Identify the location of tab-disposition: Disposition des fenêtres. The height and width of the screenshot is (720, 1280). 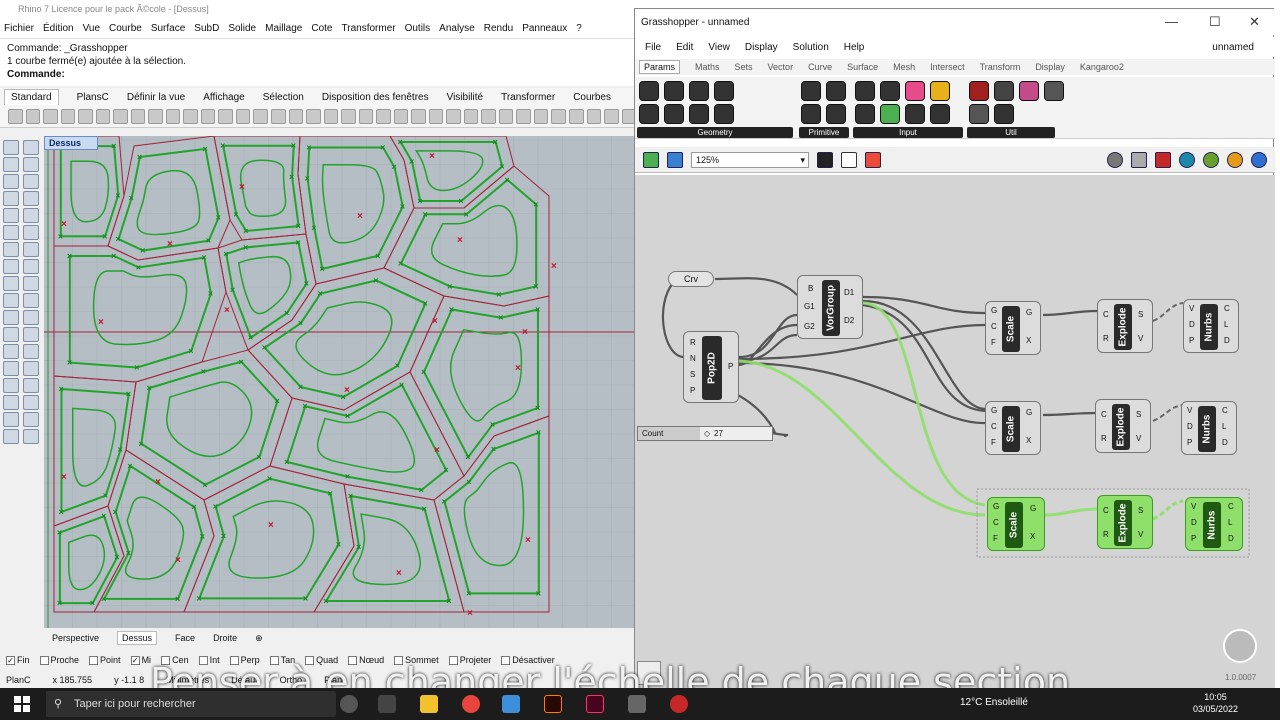
(375, 97).